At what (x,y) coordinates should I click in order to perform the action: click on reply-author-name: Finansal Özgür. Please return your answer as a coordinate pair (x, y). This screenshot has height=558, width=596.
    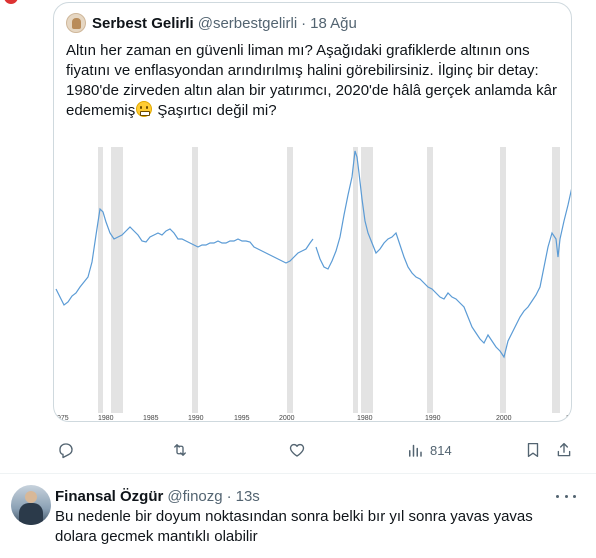
    Looking at the image, I should click on (109, 496).